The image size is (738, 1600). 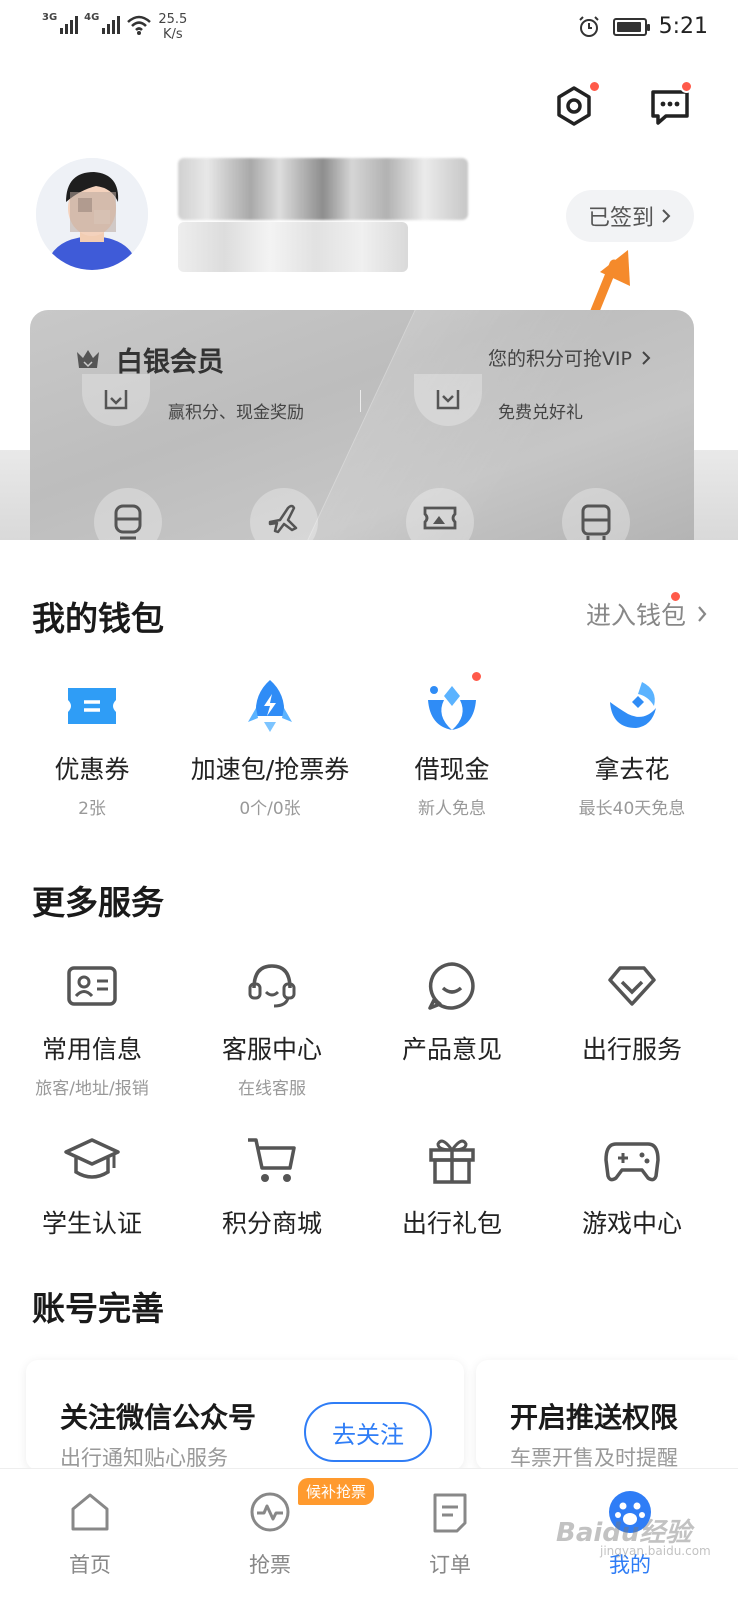 I want to click on wallet-item-coupon: 优惠券 2张, so click(x=92, y=747).